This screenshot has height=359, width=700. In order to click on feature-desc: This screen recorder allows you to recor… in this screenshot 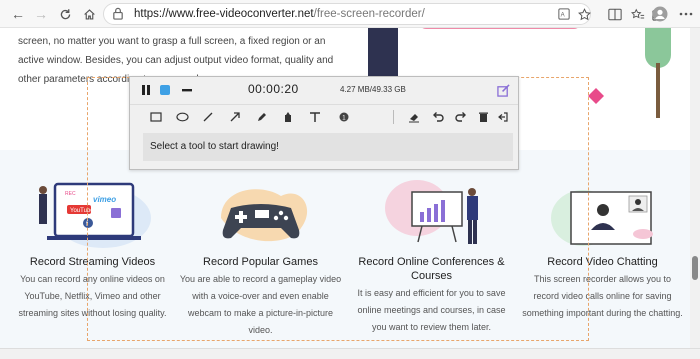, I will do `click(602, 296)`.